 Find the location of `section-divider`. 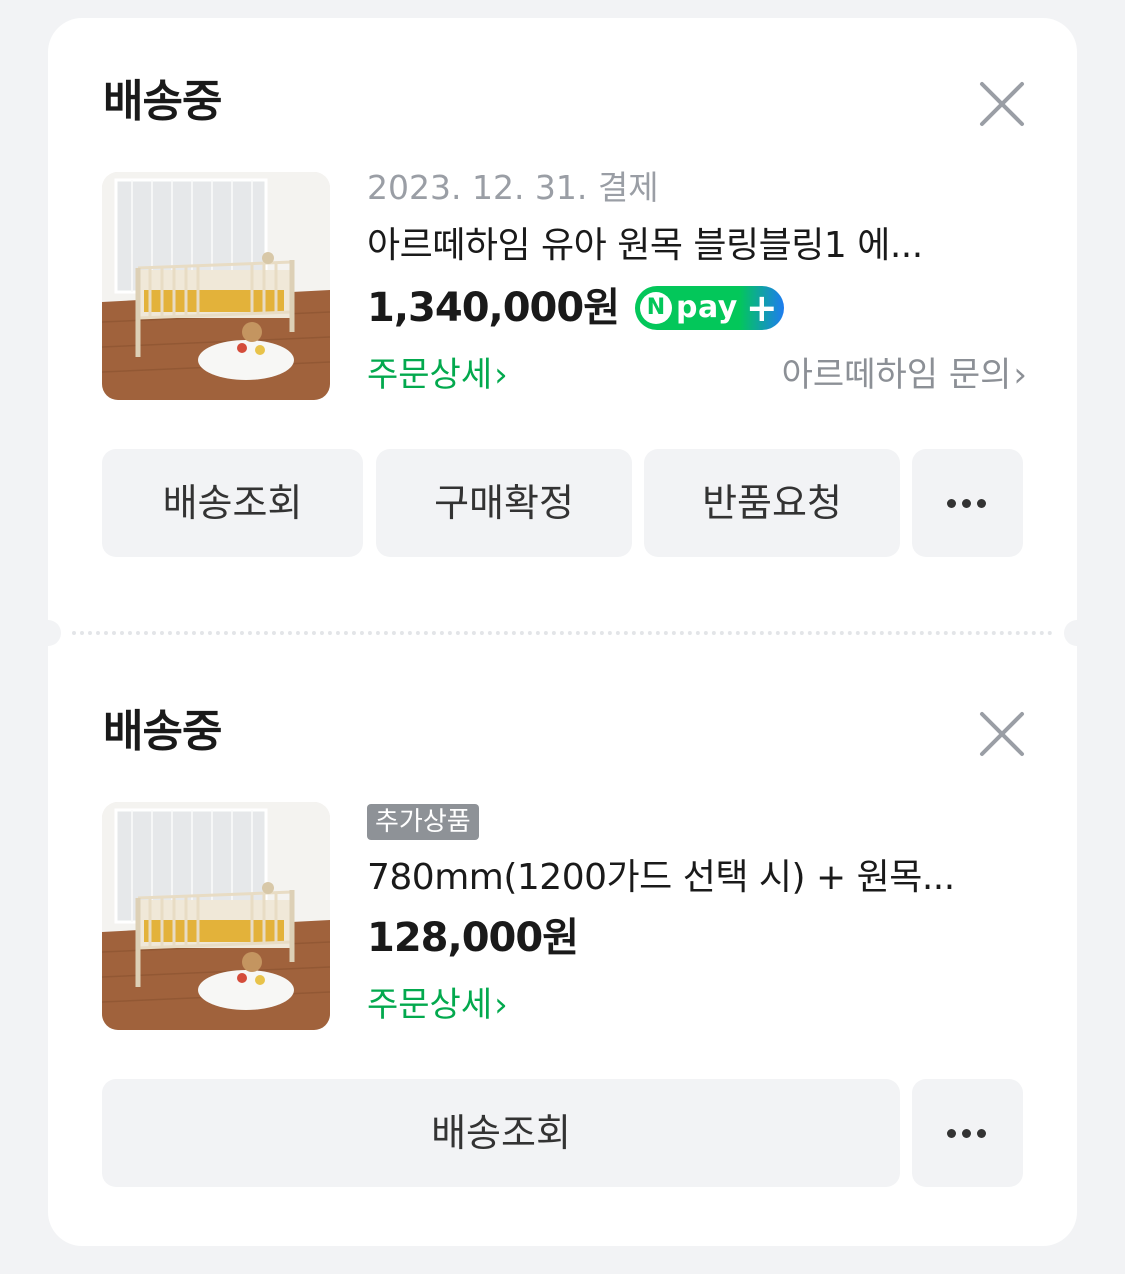

section-divider is located at coordinates (562, 633).